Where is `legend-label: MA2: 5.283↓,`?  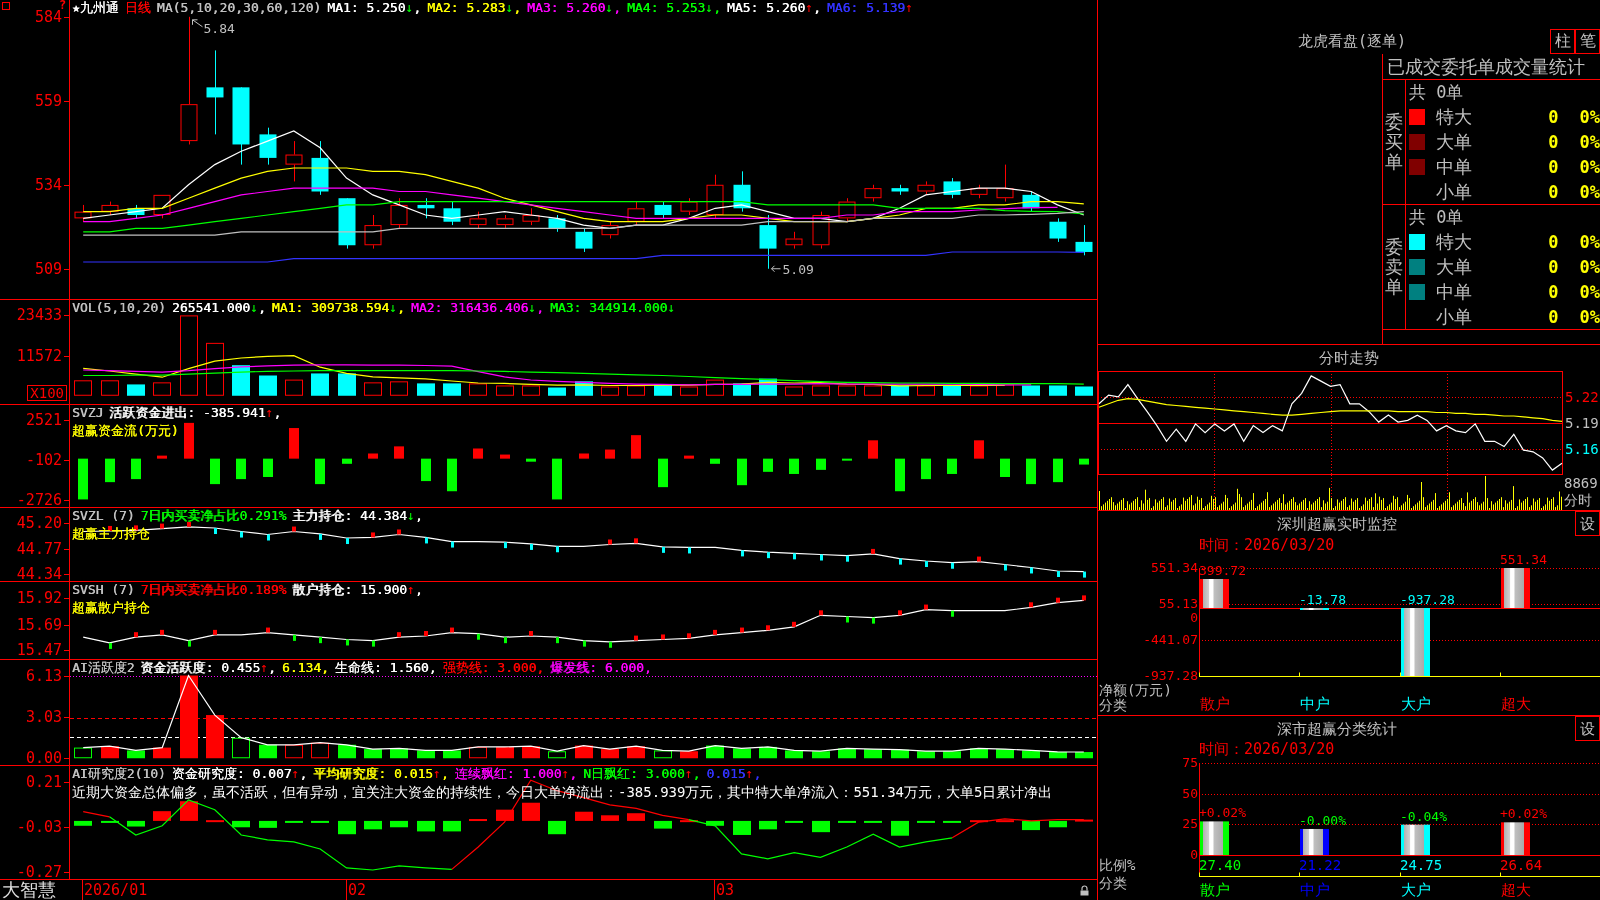
legend-label: MA2: 5.283↓, is located at coordinates (474, 7).